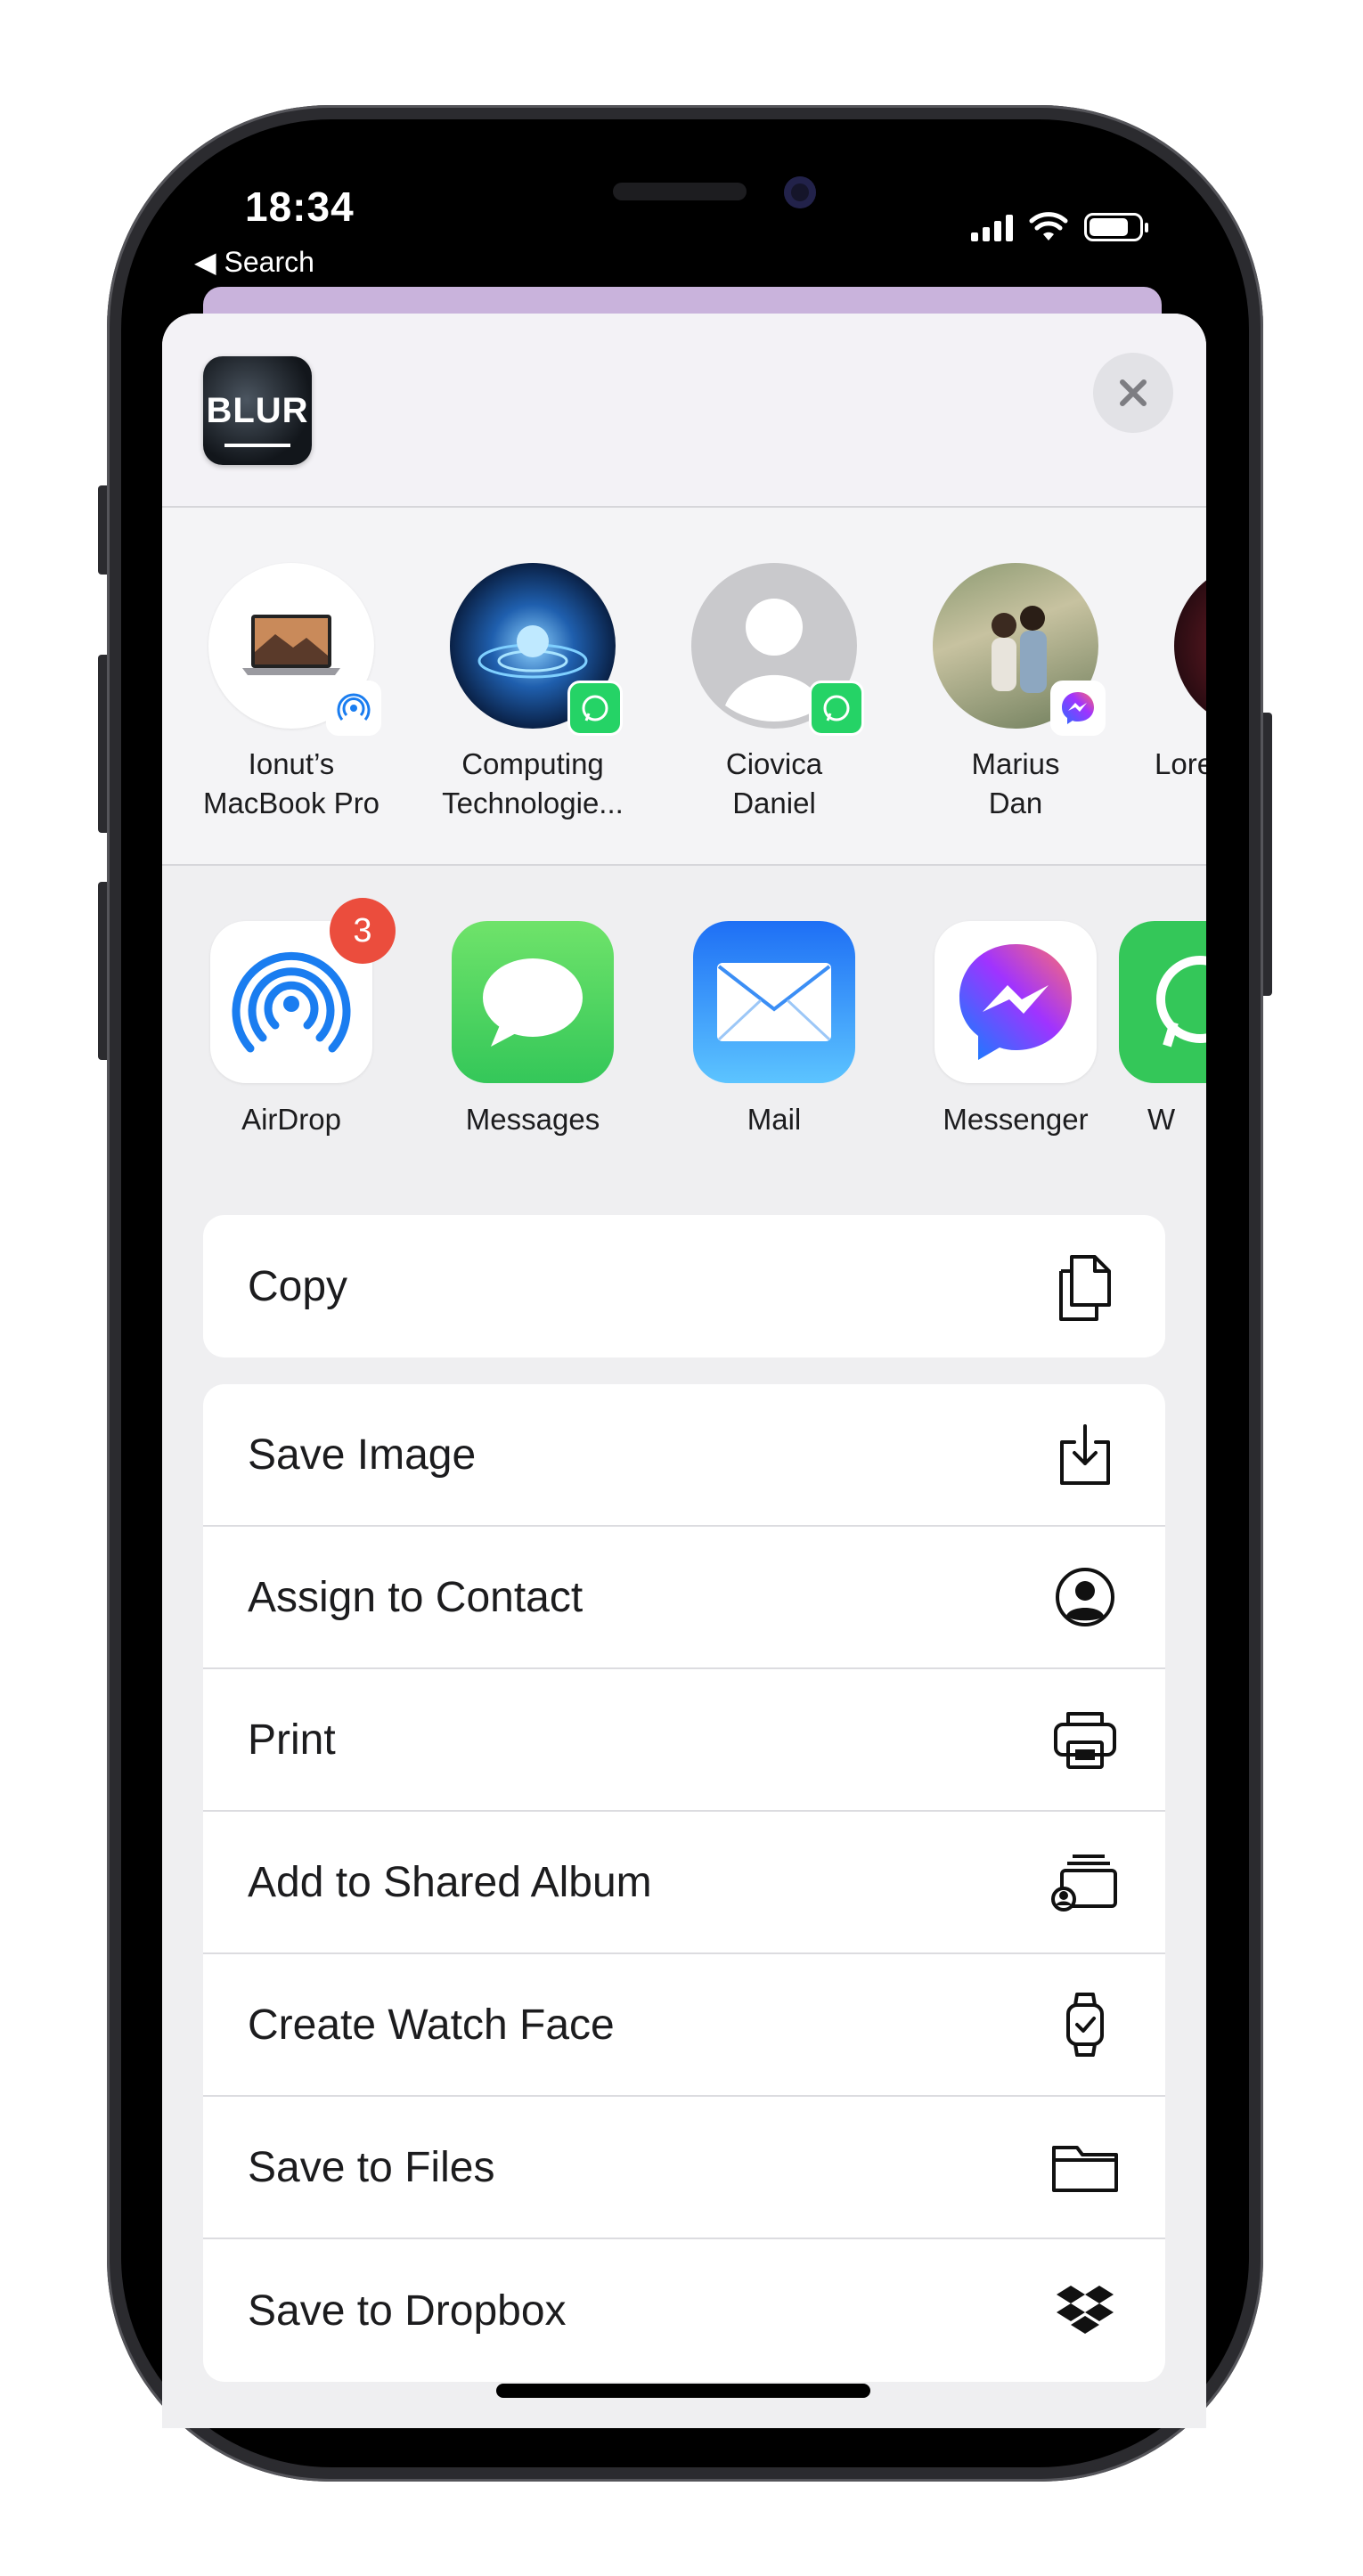 This screenshot has height=2576, width=1363. Describe the element at coordinates (800, 192) in the screenshot. I see `front-camera` at that location.